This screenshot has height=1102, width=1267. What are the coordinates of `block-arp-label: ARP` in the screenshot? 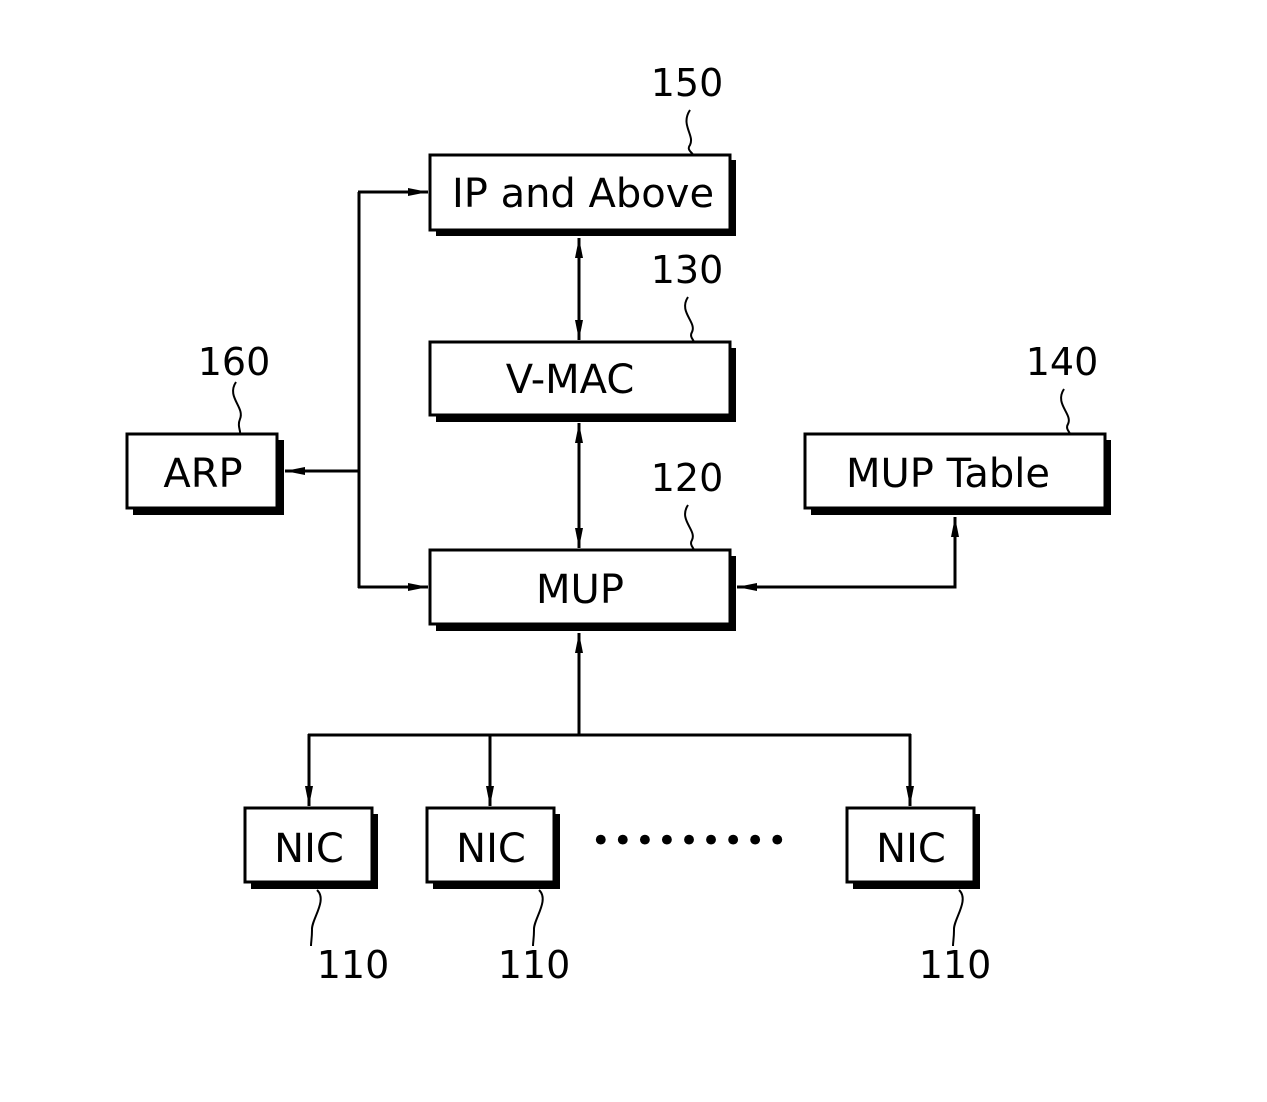 It's located at (202, 474).